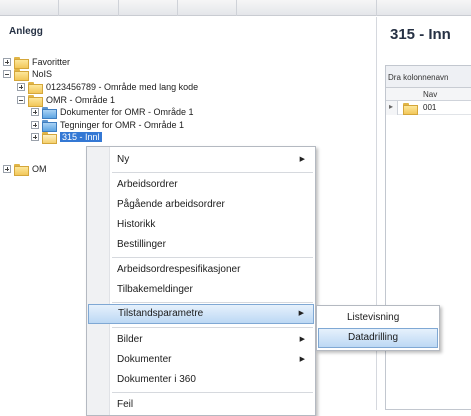 The image size is (471, 416). I want to click on tree-item-label: OM, so click(39, 169).